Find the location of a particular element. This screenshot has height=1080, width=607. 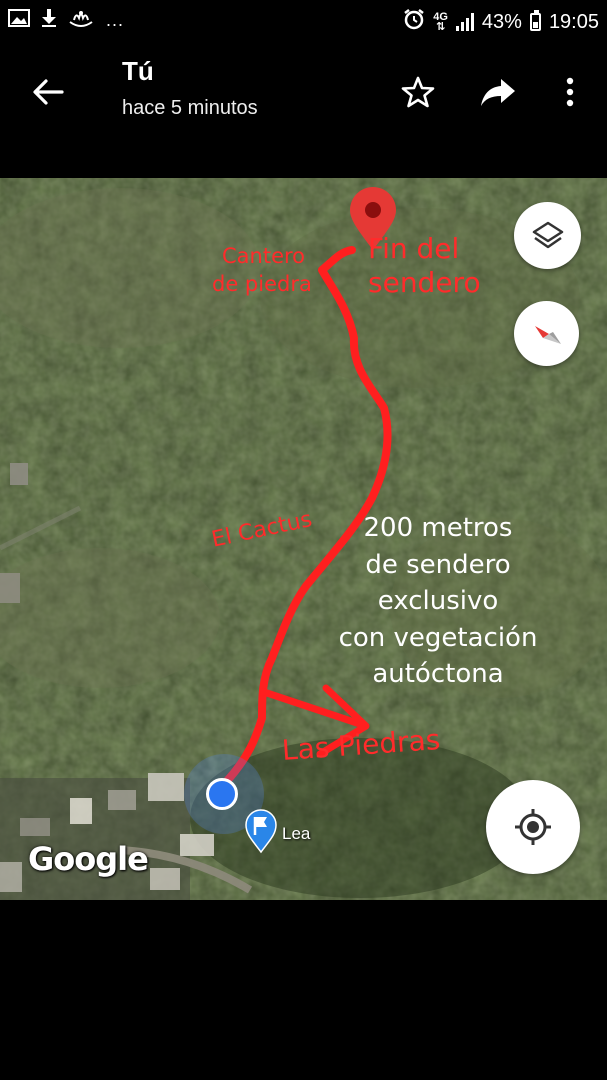

more-vert-icon is located at coordinates (570, 92).